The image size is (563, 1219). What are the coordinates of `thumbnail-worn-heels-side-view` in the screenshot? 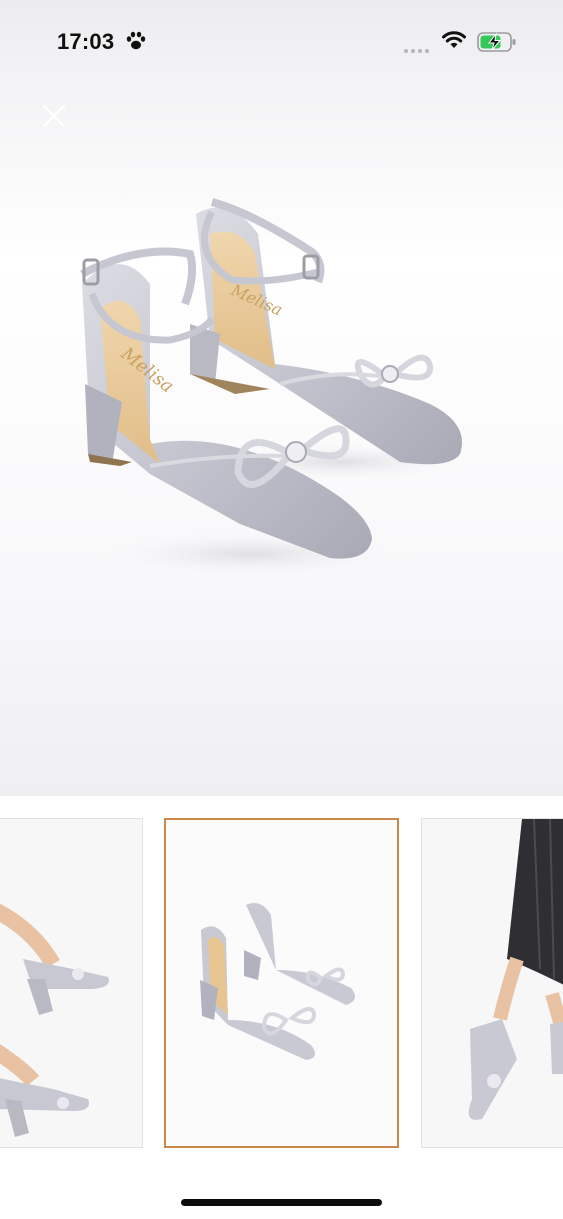 It's located at (71, 983).